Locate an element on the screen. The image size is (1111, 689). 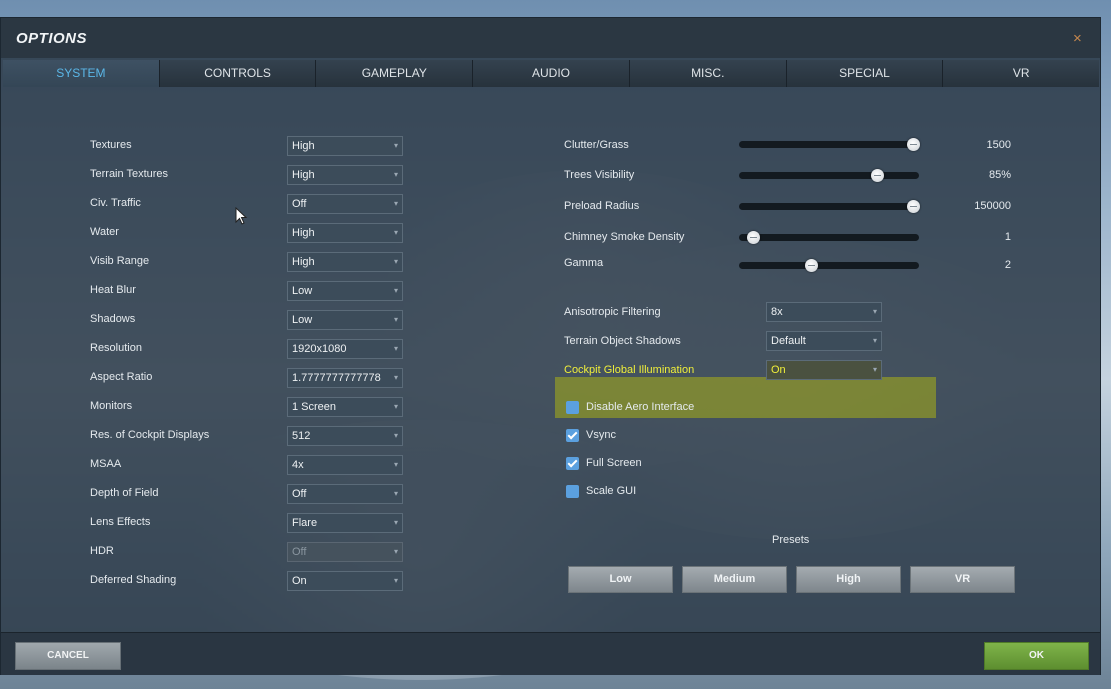
scale-gui-checkbox is located at coordinates (572, 491).